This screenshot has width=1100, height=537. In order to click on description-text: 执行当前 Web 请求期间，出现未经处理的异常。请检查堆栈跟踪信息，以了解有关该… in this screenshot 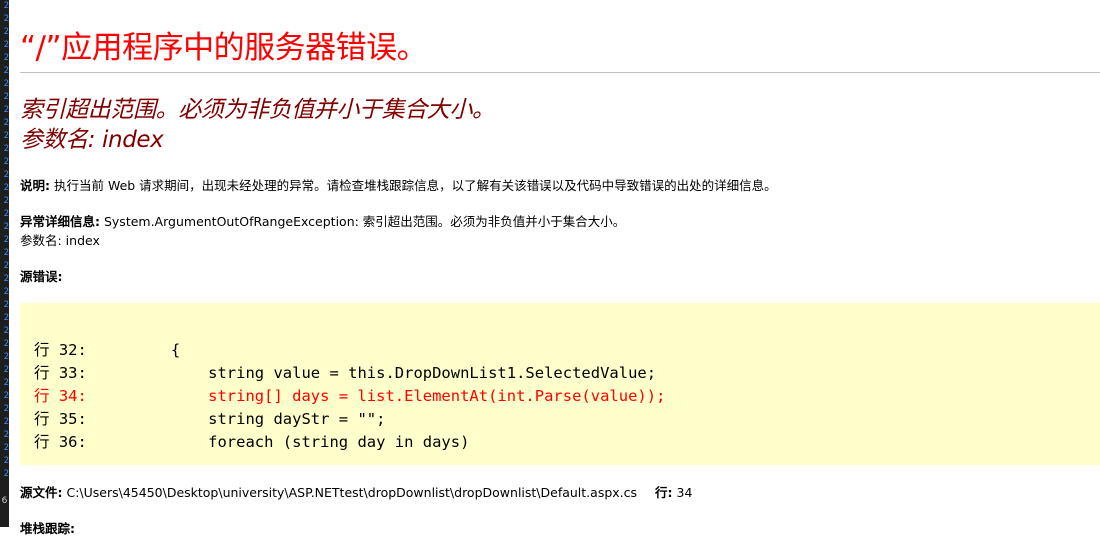, I will do `click(413, 185)`.